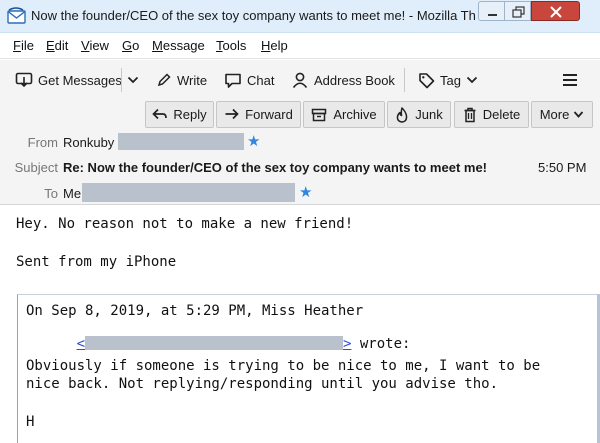 Image resolution: width=600 pixels, height=443 pixels. I want to click on archive-label: Archive, so click(355, 114).